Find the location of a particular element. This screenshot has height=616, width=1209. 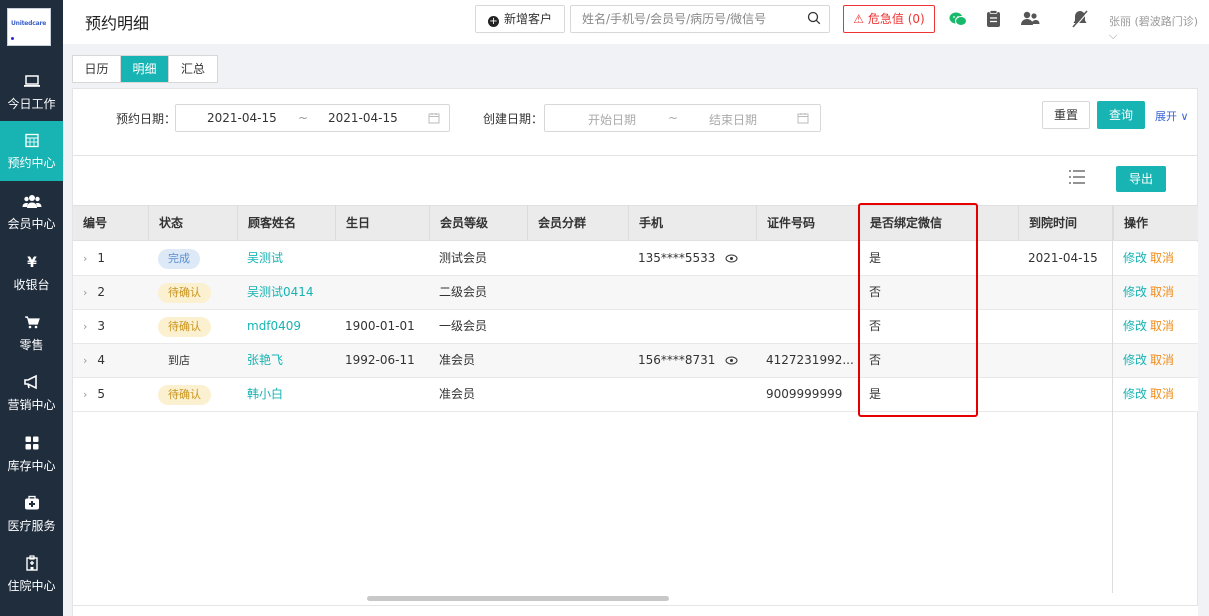

column-header: 证件号码 is located at coordinates (807, 223).